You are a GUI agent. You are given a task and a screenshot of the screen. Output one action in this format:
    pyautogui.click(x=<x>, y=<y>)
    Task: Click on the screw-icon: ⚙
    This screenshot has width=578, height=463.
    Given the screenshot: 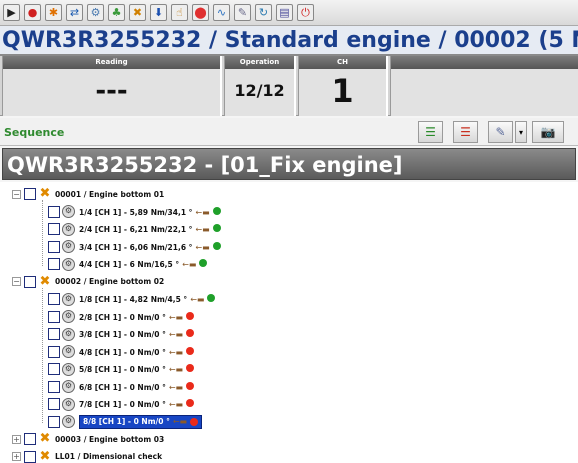 What is the action you would take?
    pyautogui.click(x=95, y=12)
    